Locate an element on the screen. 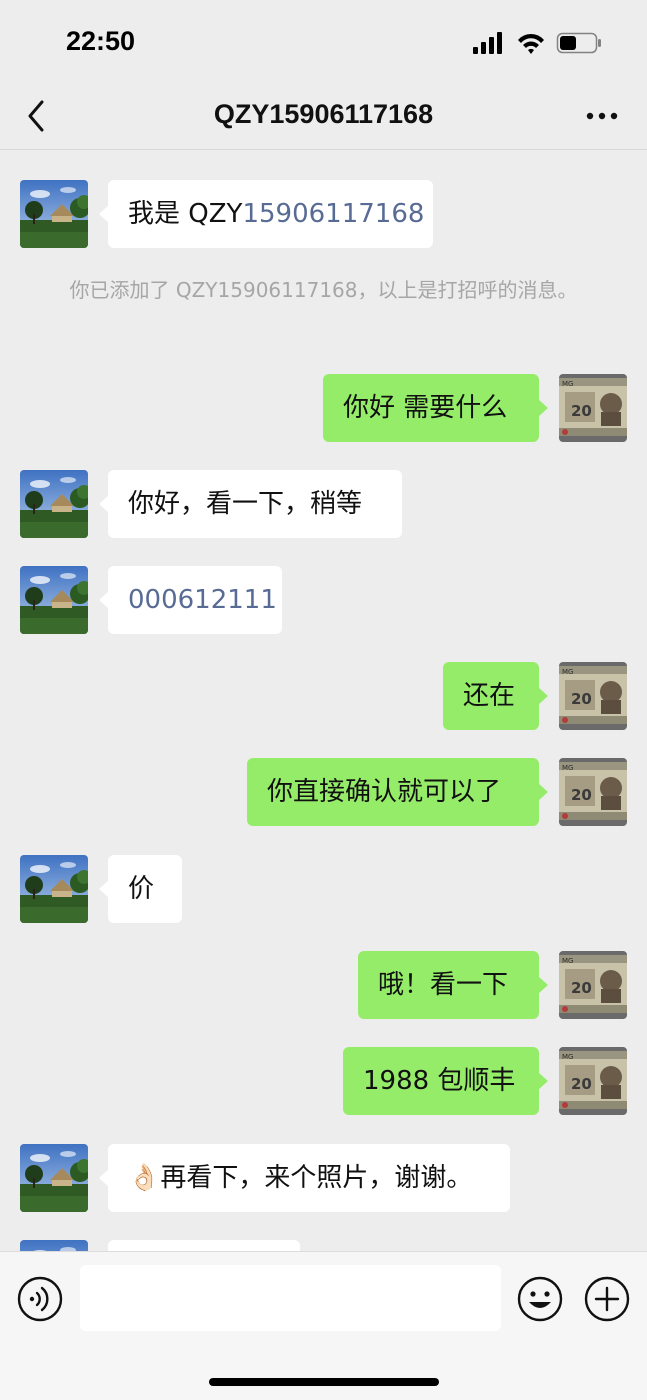 The width and height of the screenshot is (647, 1400). message-text: 再看下，来个照片，谢谢。 is located at coordinates (316, 1178).